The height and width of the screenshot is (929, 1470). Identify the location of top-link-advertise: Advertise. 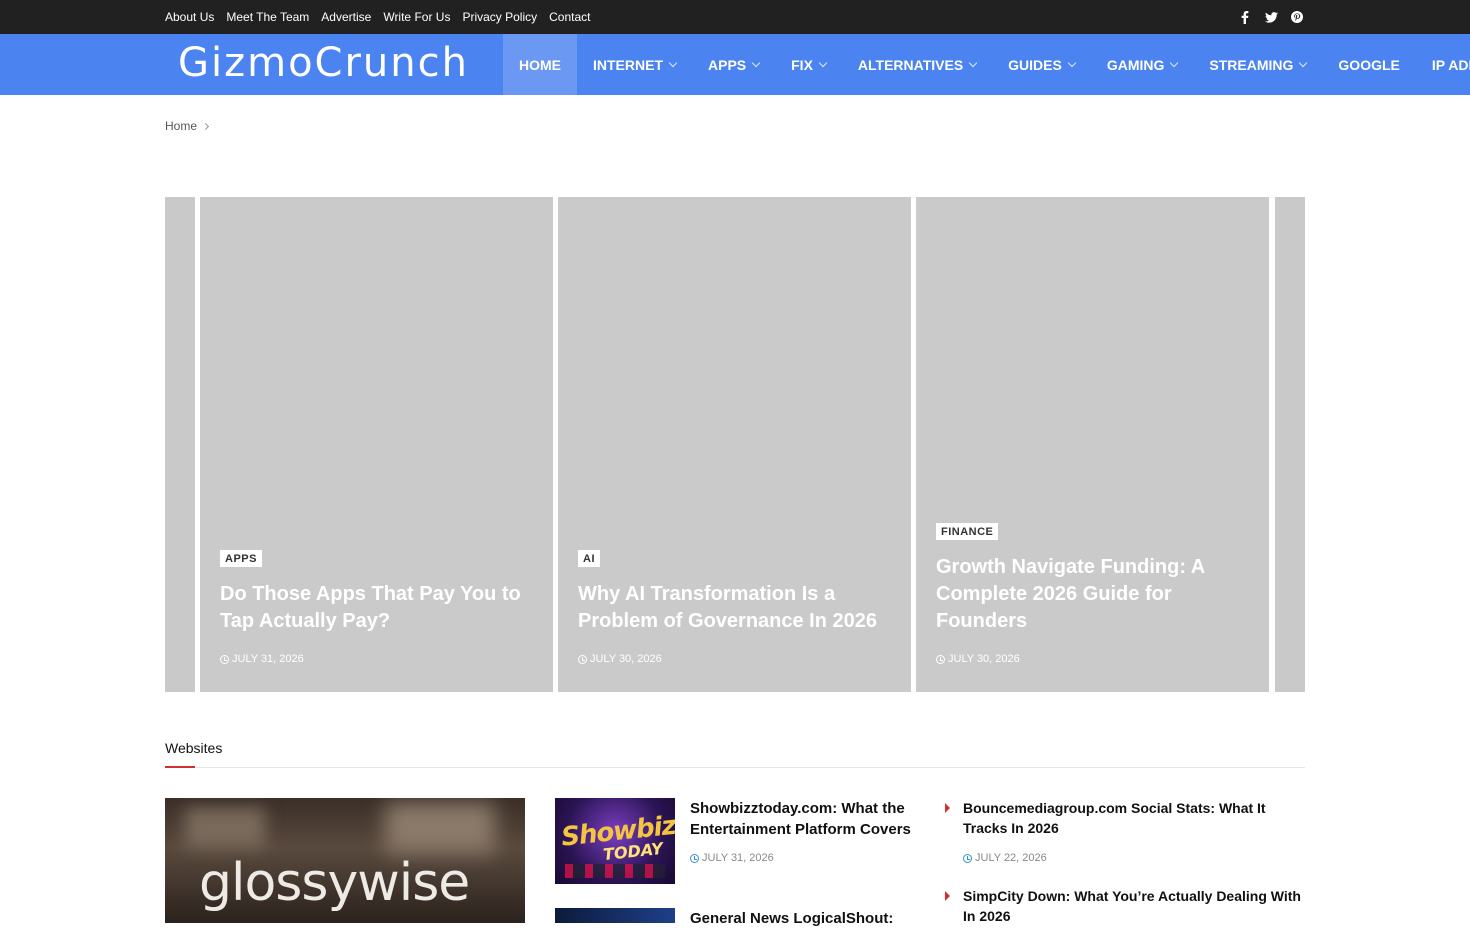
(346, 17).